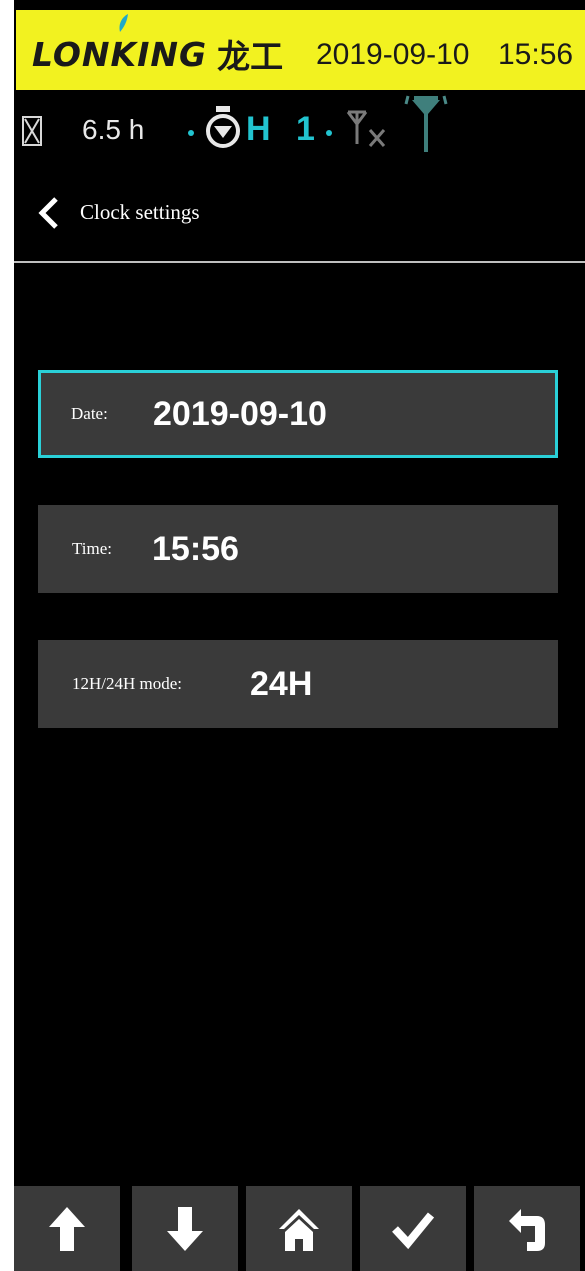 This screenshot has height=1271, width=585. What do you see at coordinates (32, 131) in the screenshot?
I see `hourglass-icon` at bounding box center [32, 131].